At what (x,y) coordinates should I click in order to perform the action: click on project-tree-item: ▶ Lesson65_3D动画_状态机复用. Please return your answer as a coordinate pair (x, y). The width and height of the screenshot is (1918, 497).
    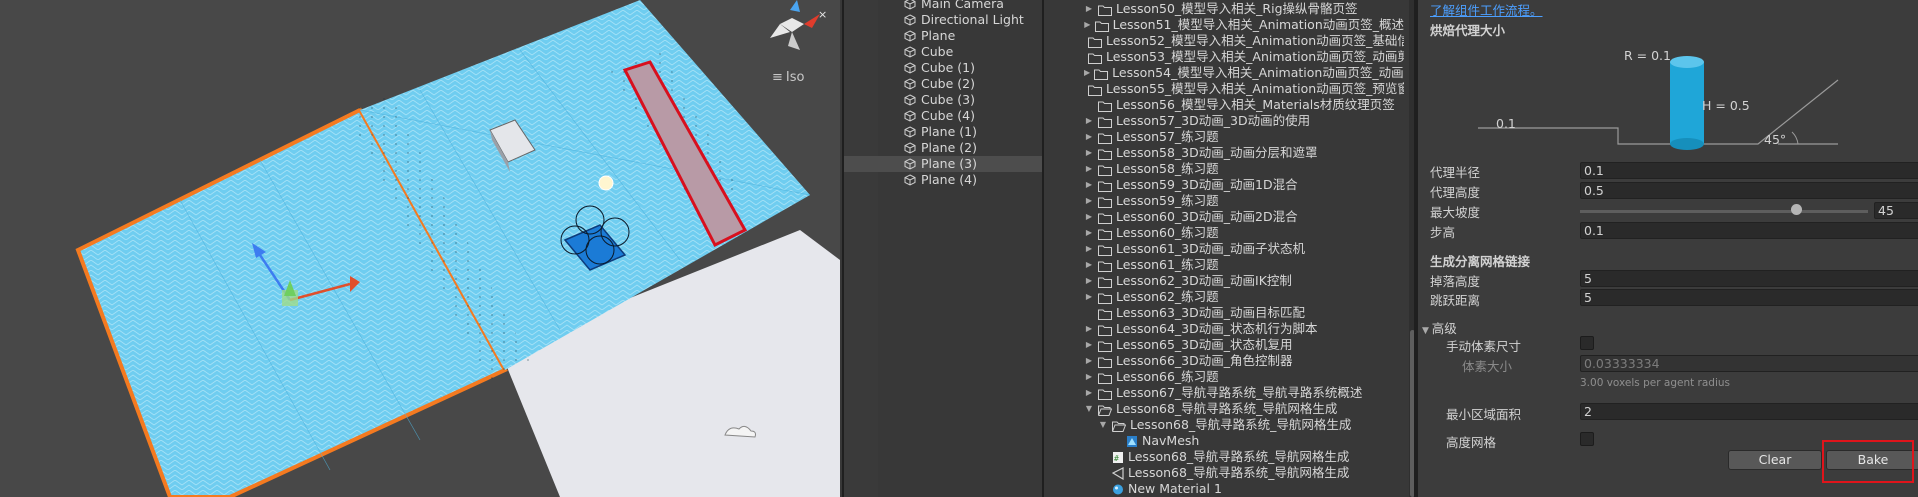
    Looking at the image, I should click on (1244, 345).